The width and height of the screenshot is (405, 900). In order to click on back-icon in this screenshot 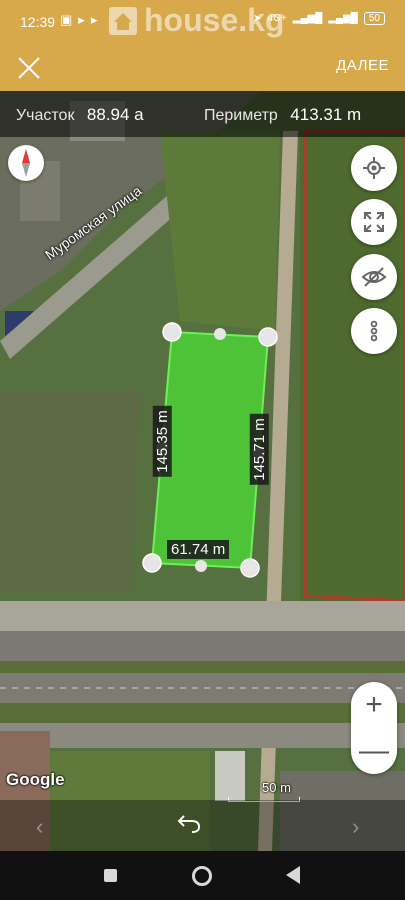, I will do `click(293, 875)`.